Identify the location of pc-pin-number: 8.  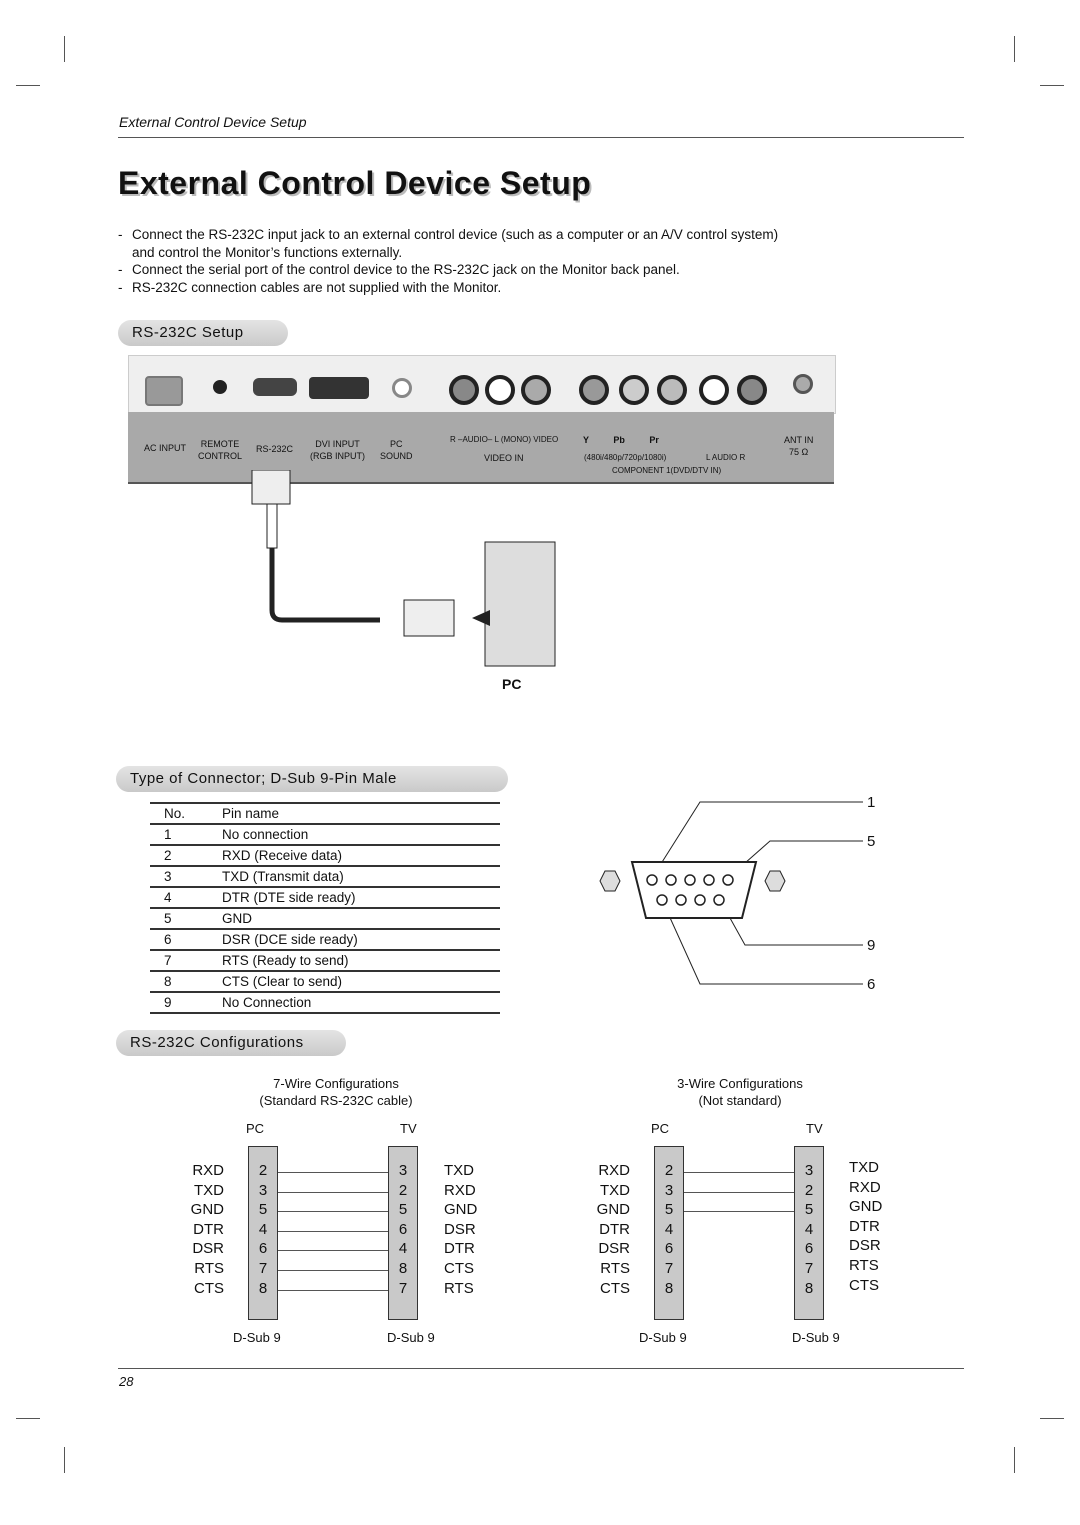
(263, 1288).